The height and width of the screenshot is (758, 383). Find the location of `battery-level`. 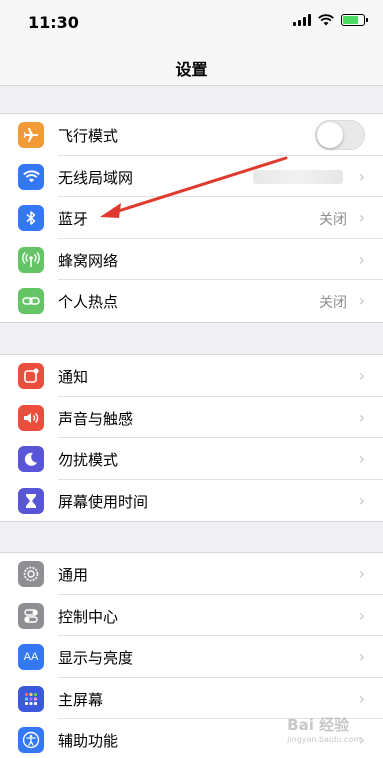

battery-level is located at coordinates (351, 20).